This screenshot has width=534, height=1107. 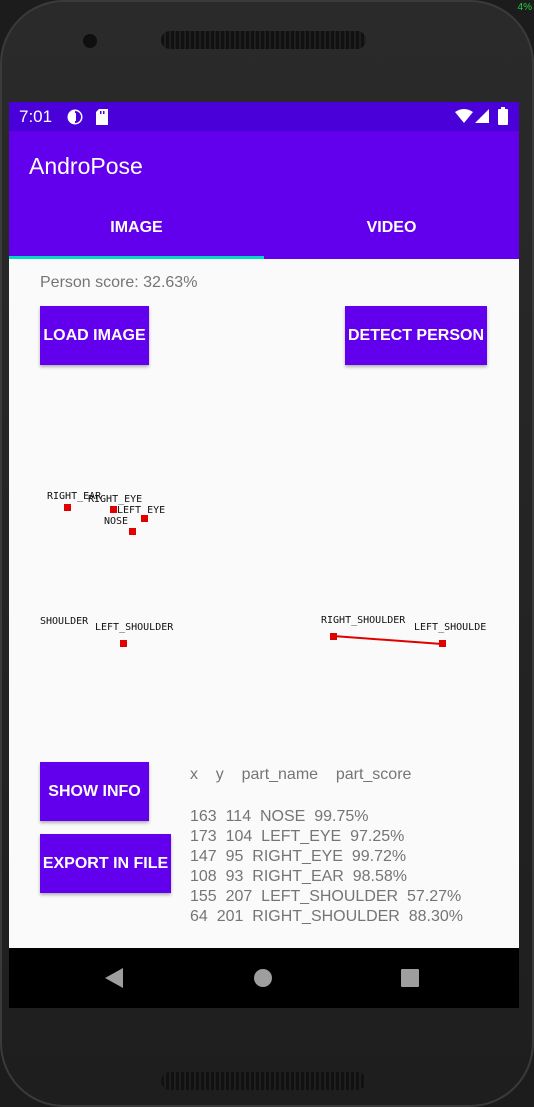 I want to click on corner-badge: 4%, so click(x=524, y=7).